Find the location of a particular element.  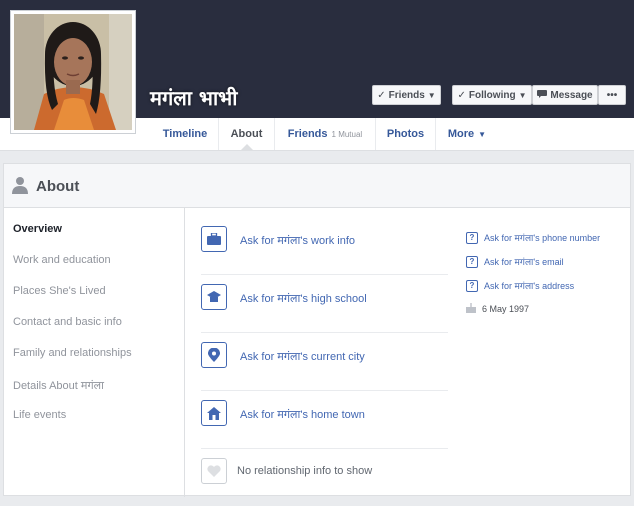

mutual-friends-count: 1 Mutual is located at coordinates (347, 134).